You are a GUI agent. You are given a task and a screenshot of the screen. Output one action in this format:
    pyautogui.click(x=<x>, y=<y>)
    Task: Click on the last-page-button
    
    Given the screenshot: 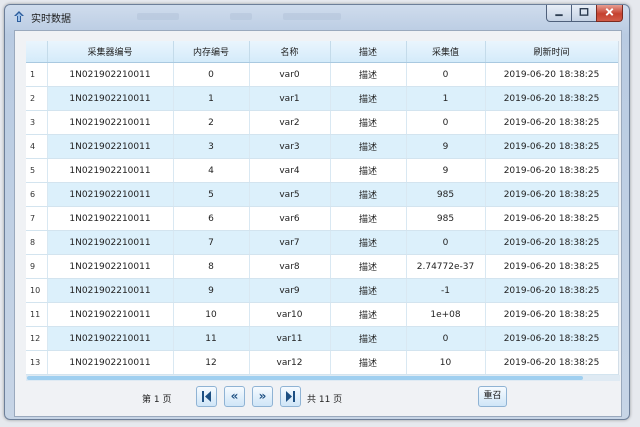 What is the action you would take?
    pyautogui.click(x=290, y=396)
    